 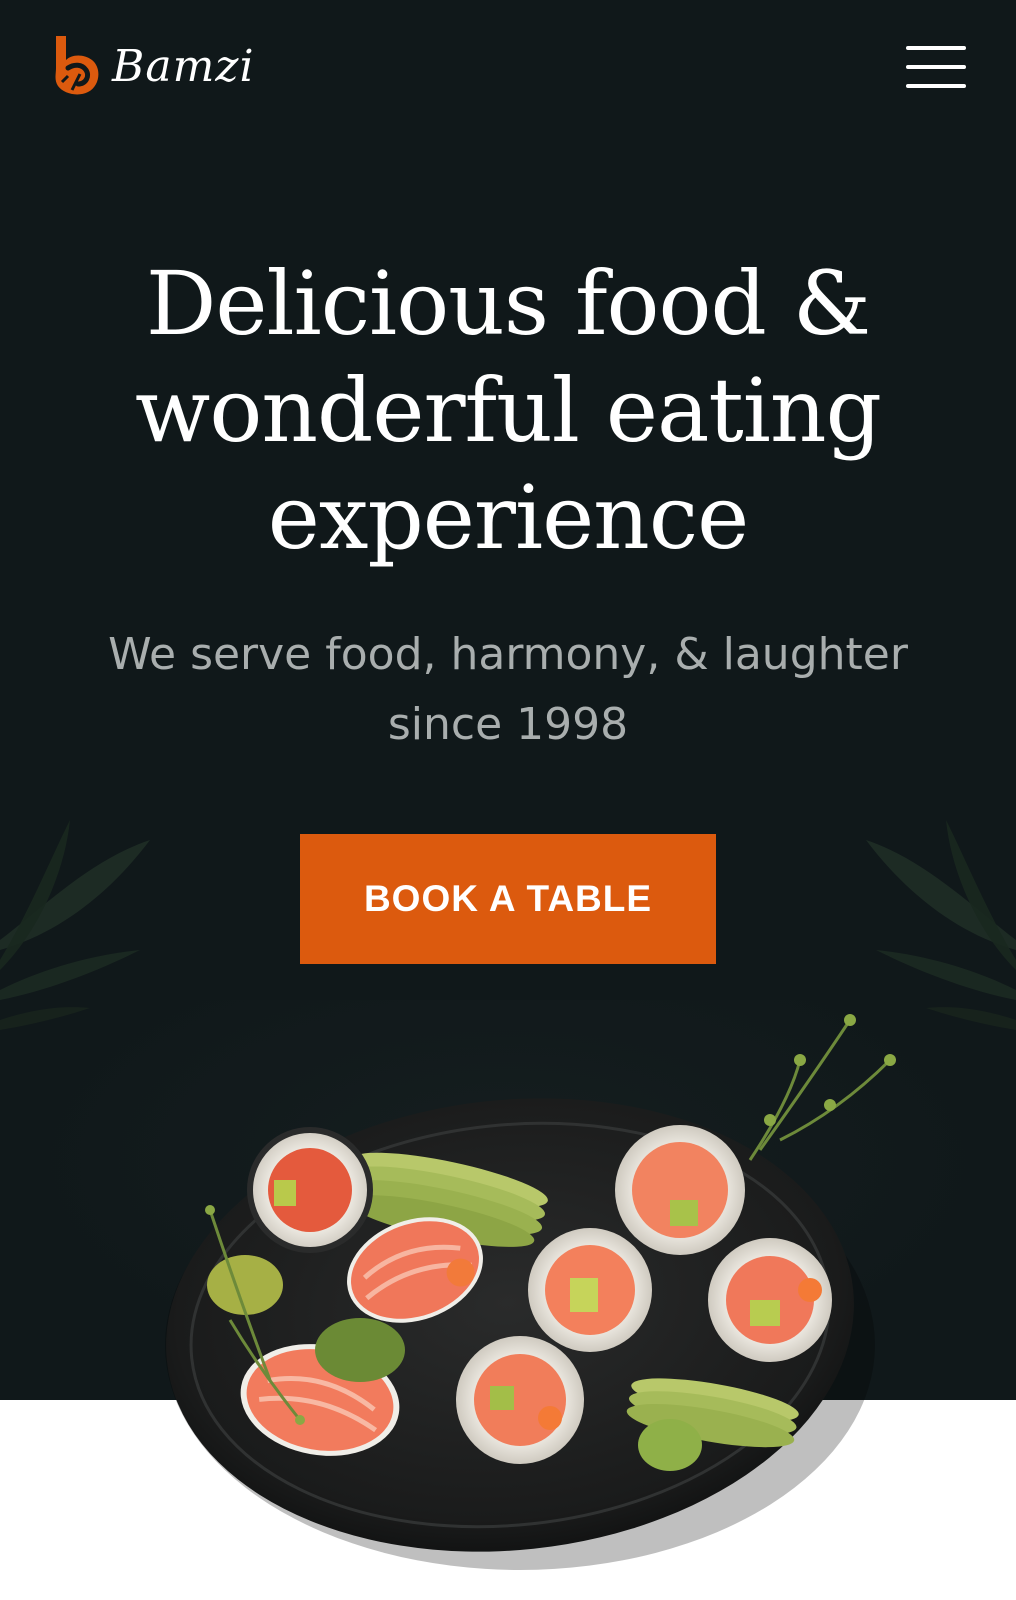 I want to click on menu-bar-top, so click(x=936, y=48).